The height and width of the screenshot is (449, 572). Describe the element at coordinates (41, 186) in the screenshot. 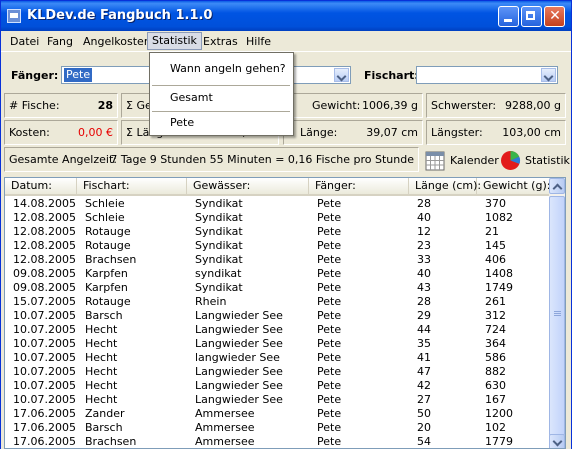

I see `col-header-datum: Datum:` at that location.